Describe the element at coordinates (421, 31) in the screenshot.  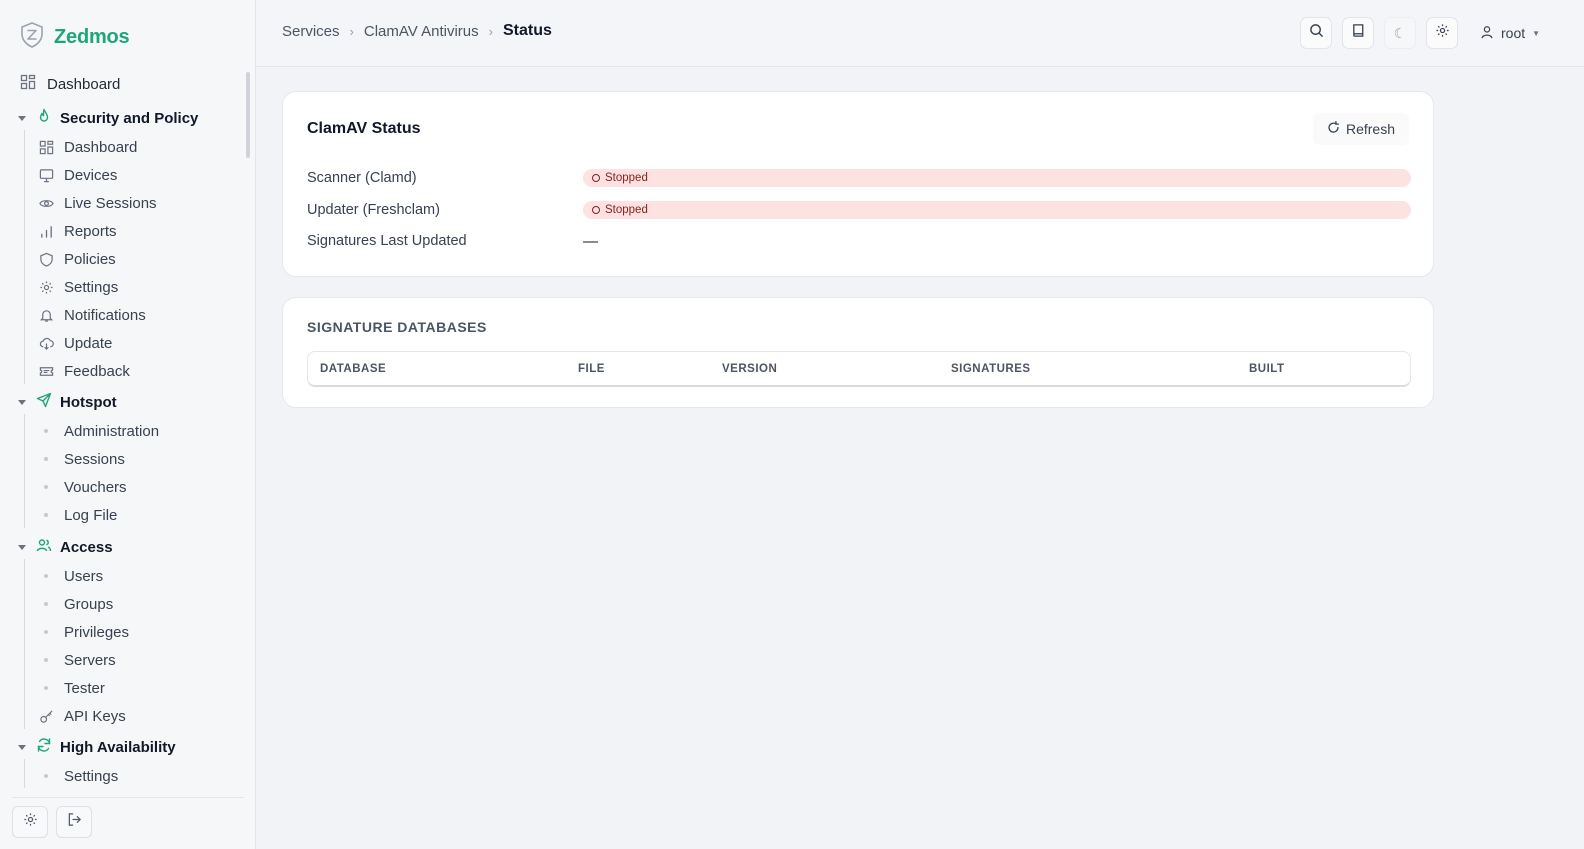
I see `breadcrumb-item-clamav: ClamAV Antivirus` at that location.